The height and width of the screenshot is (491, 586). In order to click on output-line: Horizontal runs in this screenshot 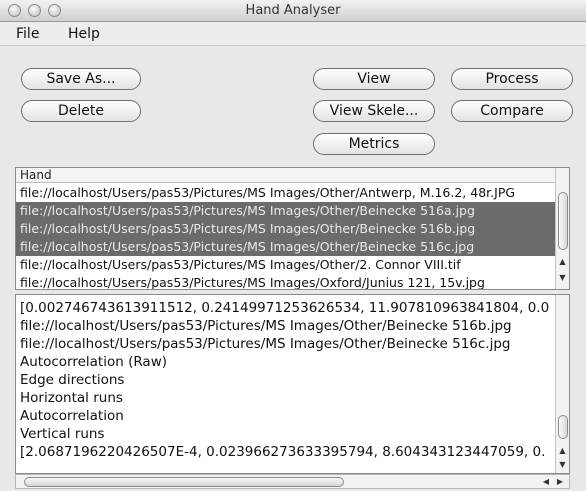, I will do `click(71, 398)`.